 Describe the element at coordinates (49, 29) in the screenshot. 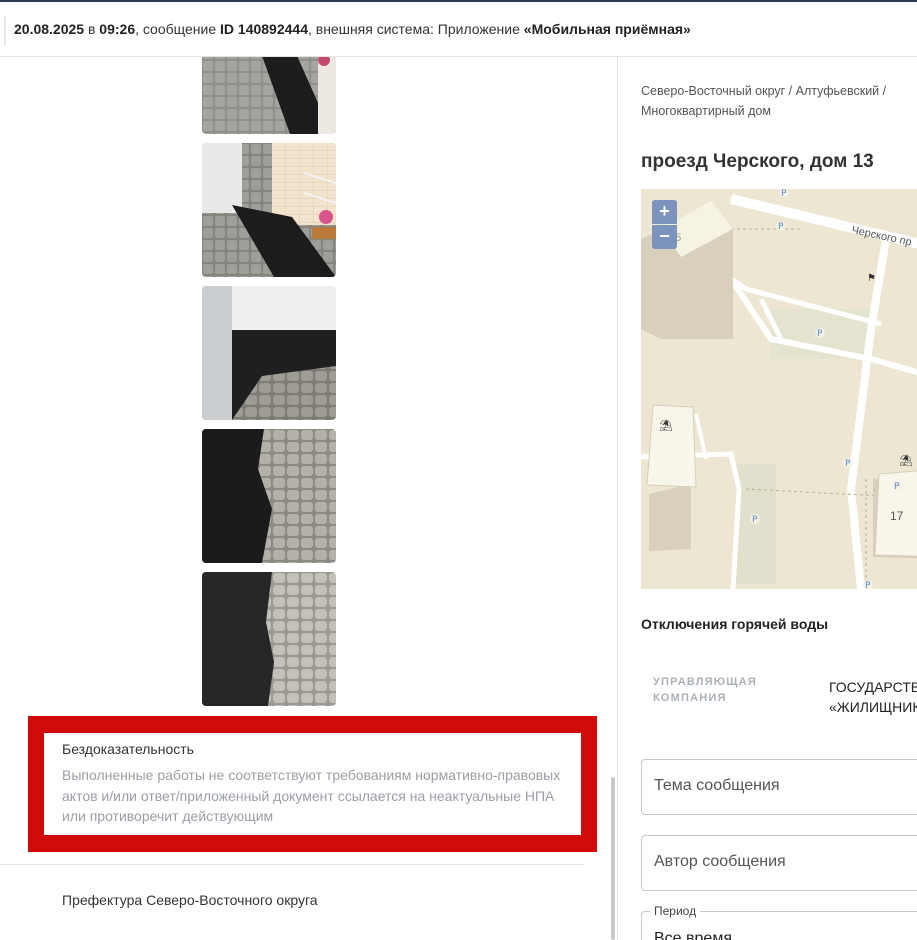

I see `message-date: 20.08.2025` at that location.